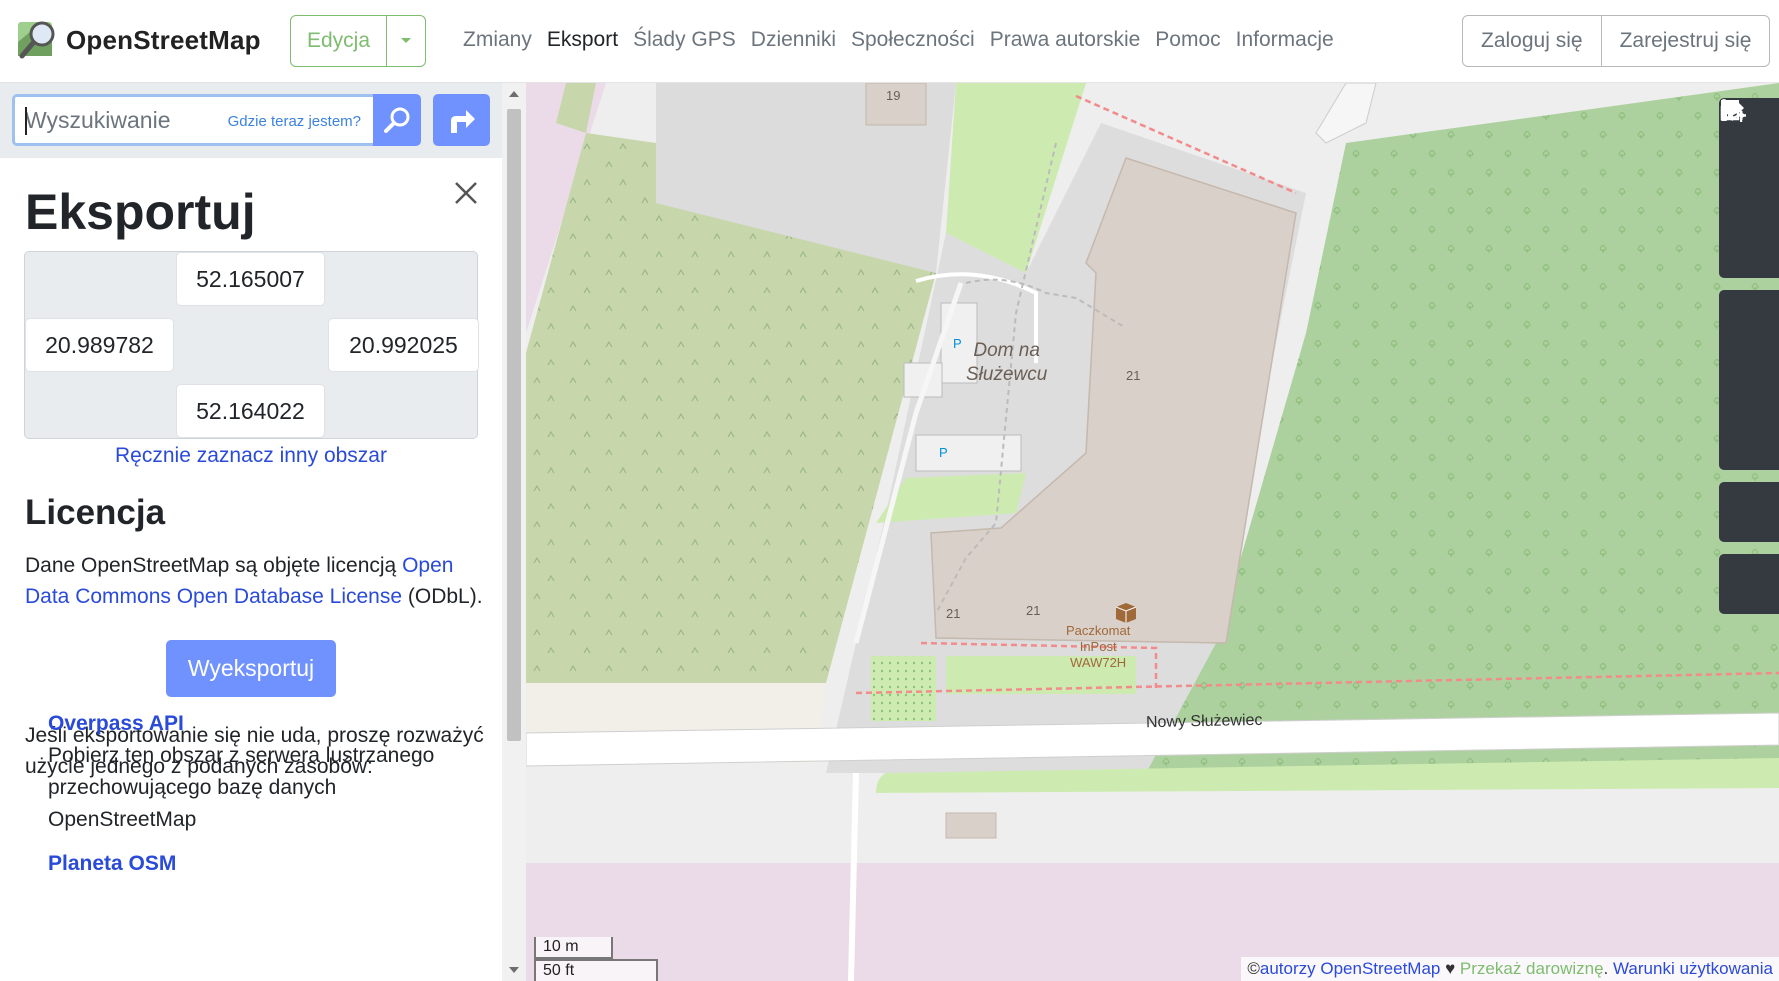 Image resolution: width=1779 pixels, height=981 pixels. Describe the element at coordinates (1006, 363) in the screenshot. I see `building-name-label: Dom na Służewcu` at that location.